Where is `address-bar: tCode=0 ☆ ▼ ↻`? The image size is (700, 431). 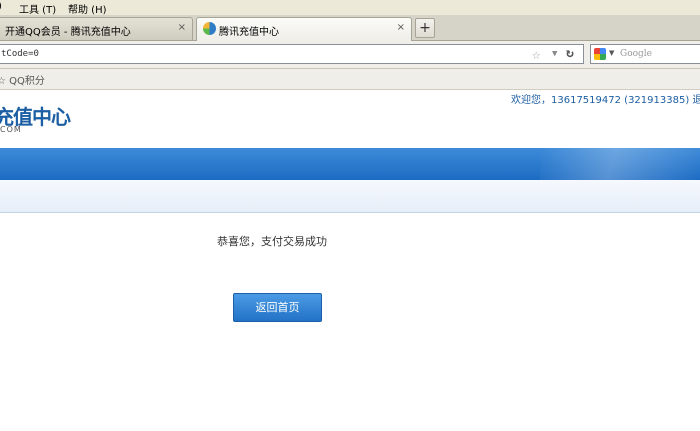
address-bar: tCode=0 ☆ ▼ ↻ is located at coordinates (292, 54).